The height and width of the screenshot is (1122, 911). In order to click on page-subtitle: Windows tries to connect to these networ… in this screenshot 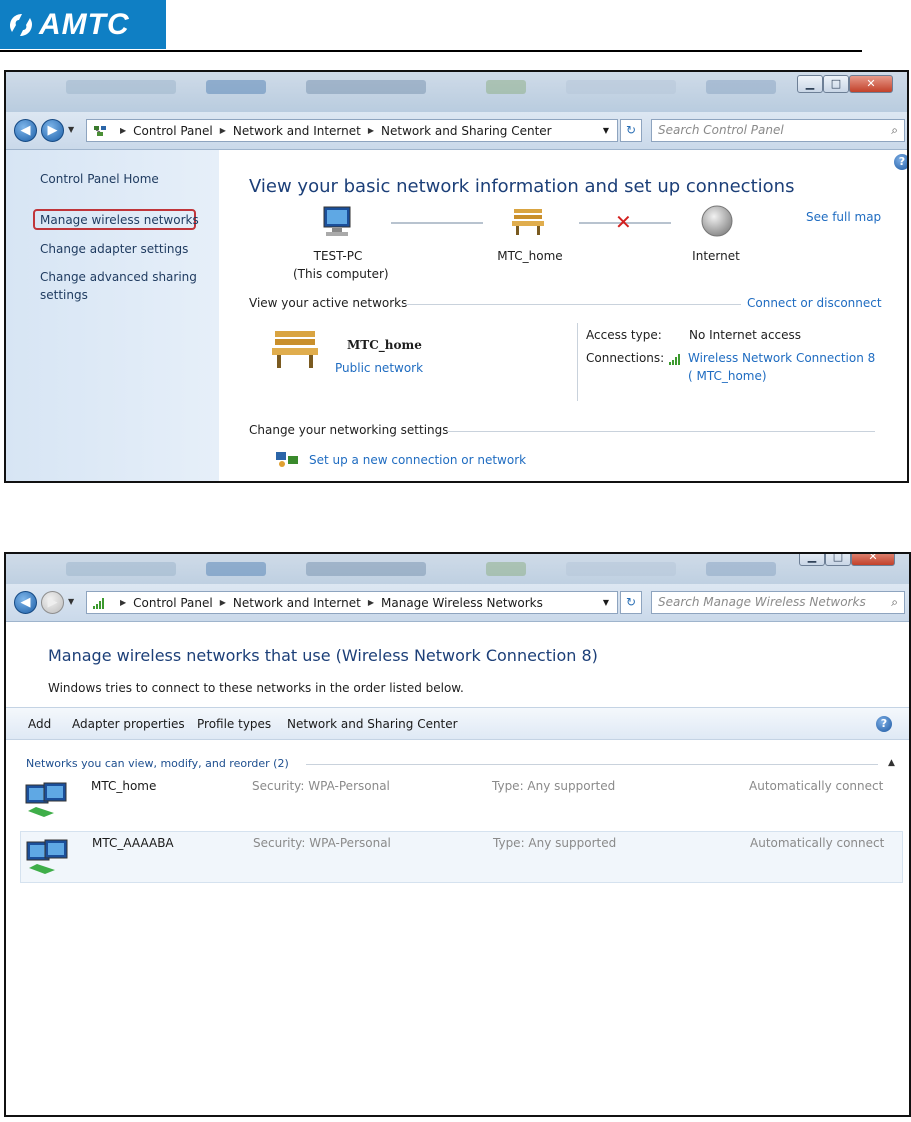, I will do `click(256, 688)`.